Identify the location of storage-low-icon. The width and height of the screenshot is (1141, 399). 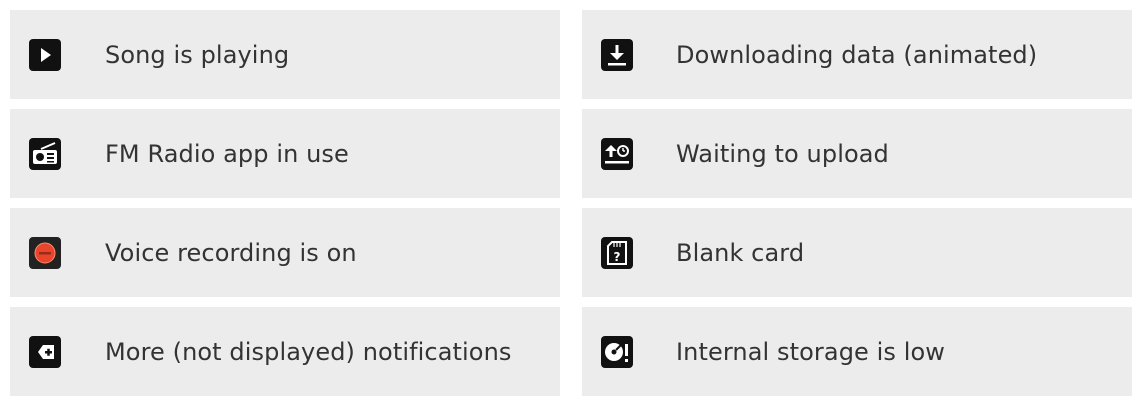
(617, 351).